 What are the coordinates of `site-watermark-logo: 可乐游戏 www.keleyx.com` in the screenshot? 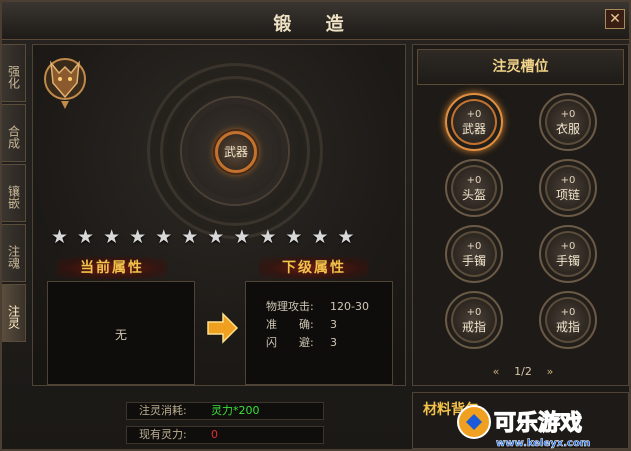 It's located at (523, 427).